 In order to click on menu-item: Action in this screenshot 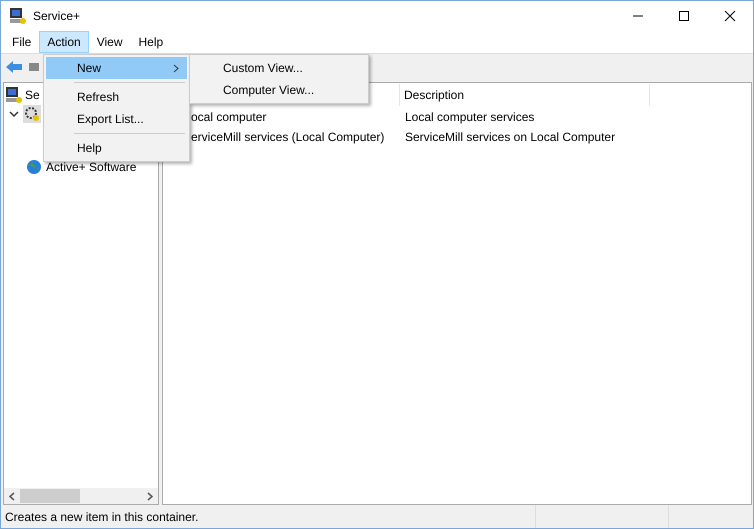, I will do `click(64, 42)`.